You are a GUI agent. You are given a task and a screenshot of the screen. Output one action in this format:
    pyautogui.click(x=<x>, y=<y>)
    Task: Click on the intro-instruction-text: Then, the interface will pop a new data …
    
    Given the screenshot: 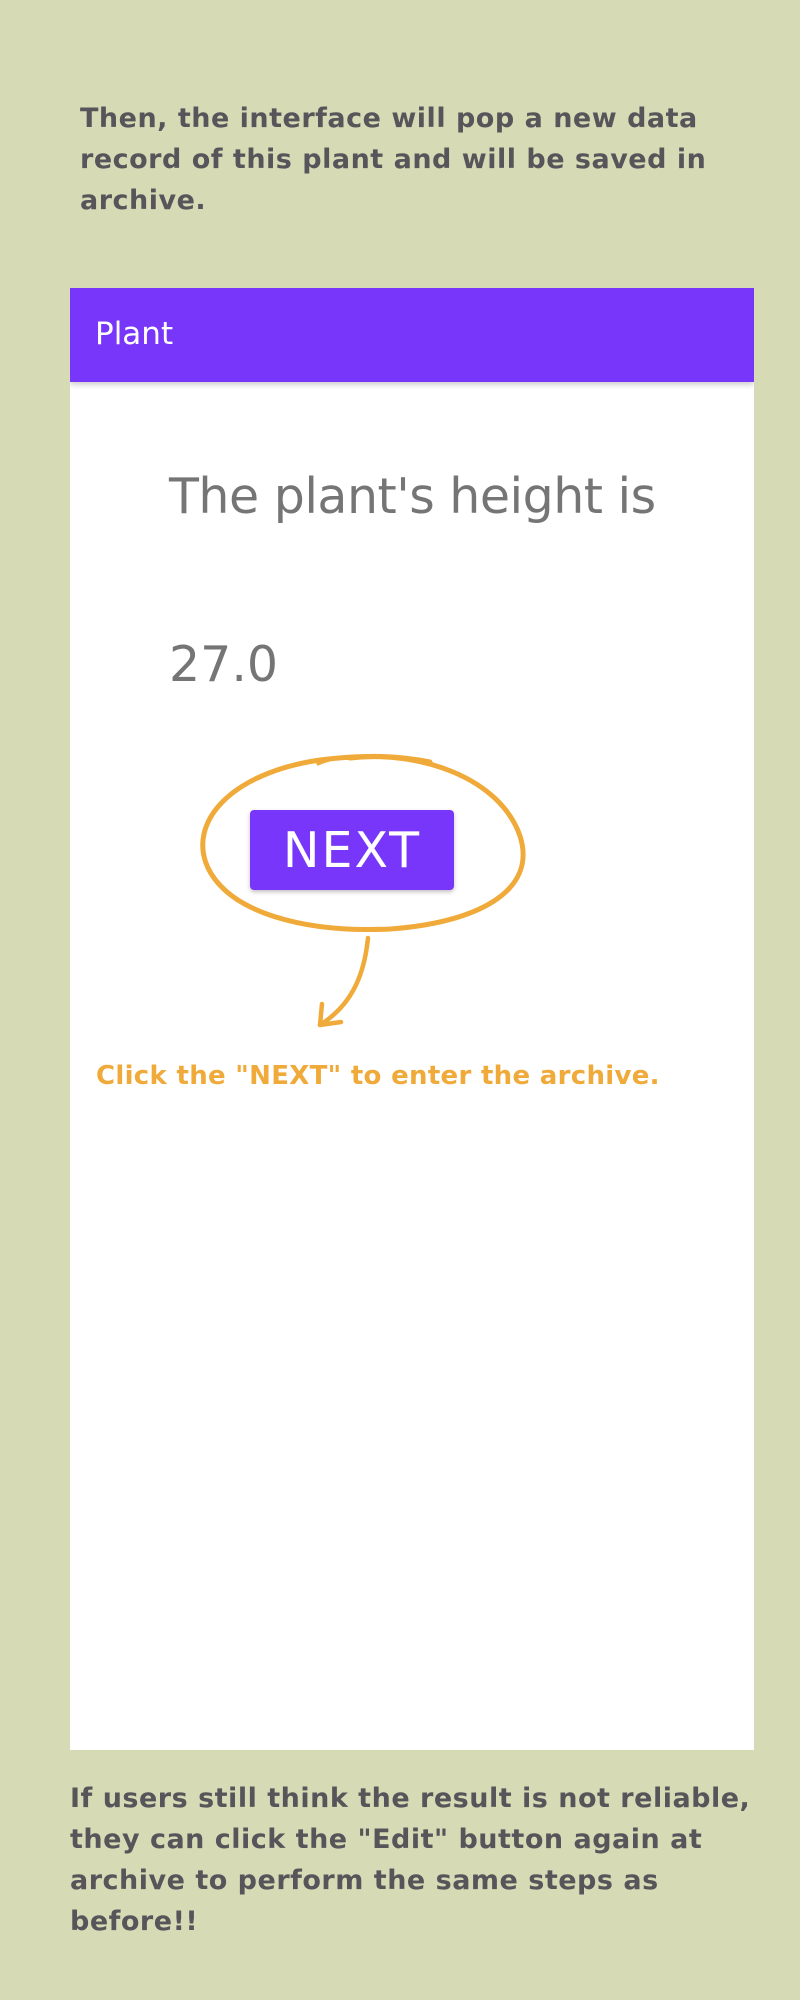 What is the action you would take?
    pyautogui.click(x=393, y=159)
    